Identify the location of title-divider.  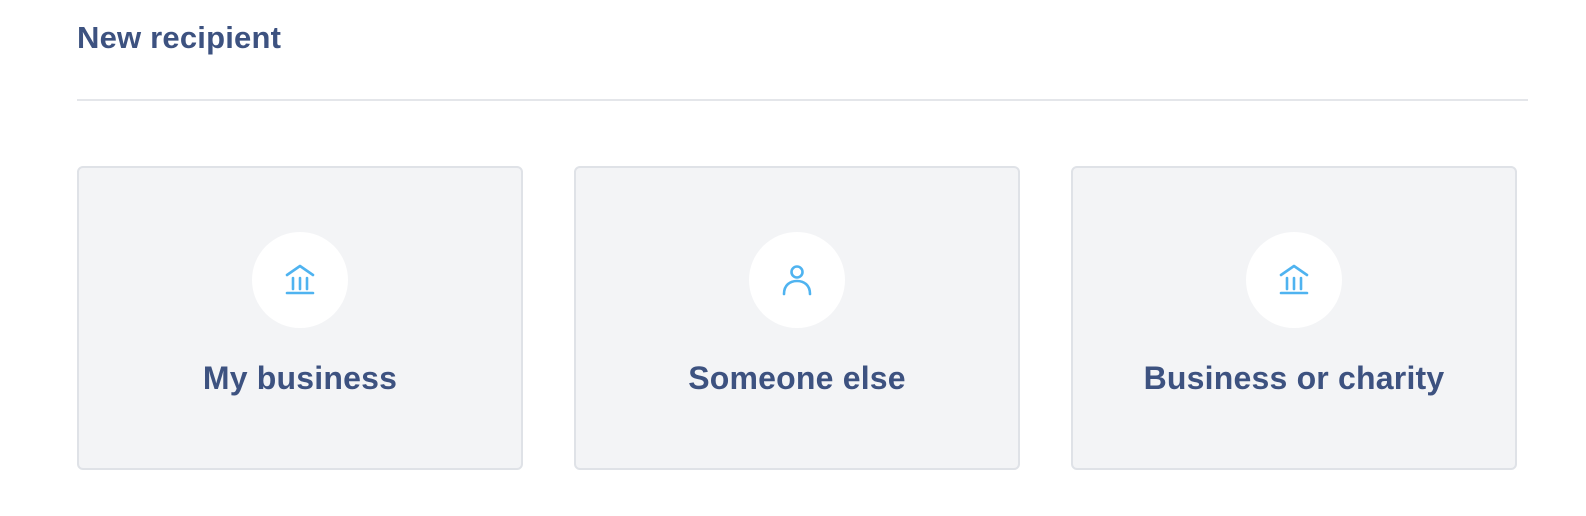
(802, 100).